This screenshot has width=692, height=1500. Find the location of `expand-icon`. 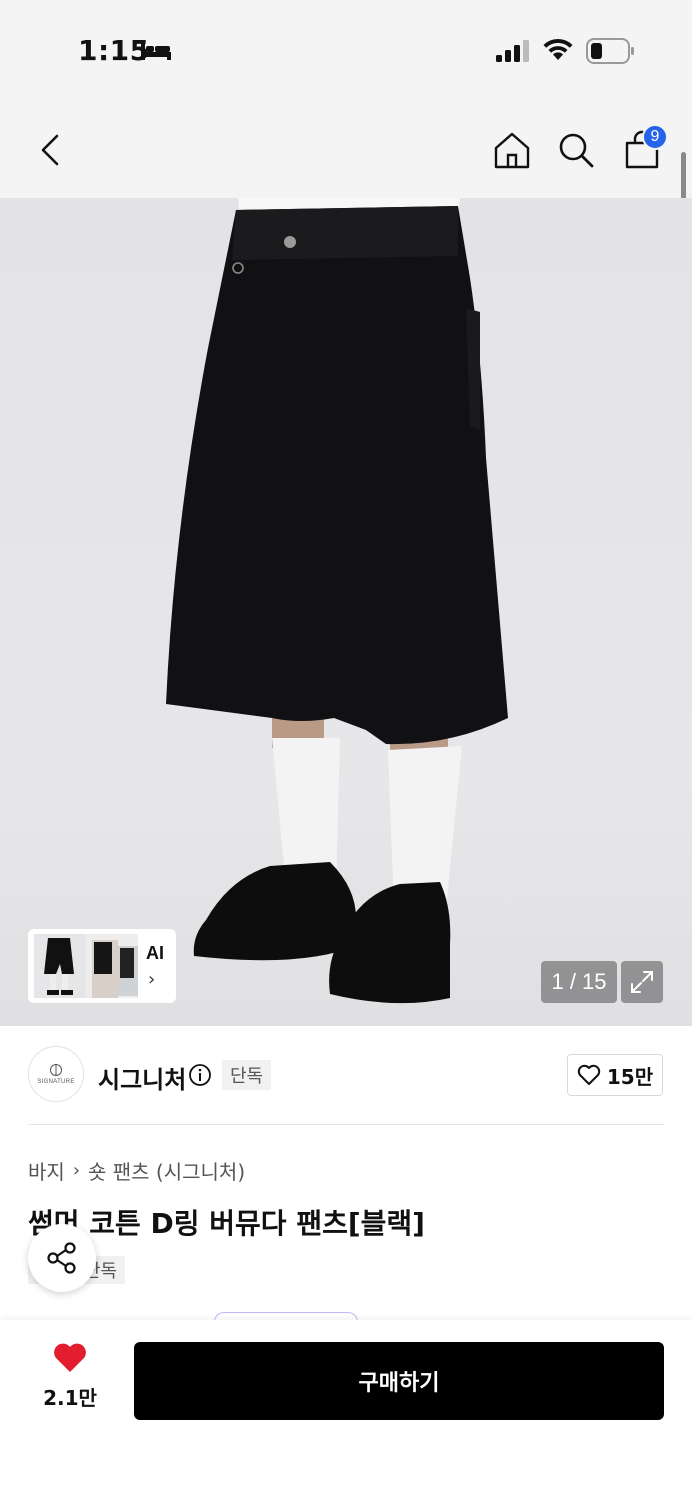

expand-icon is located at coordinates (642, 982).